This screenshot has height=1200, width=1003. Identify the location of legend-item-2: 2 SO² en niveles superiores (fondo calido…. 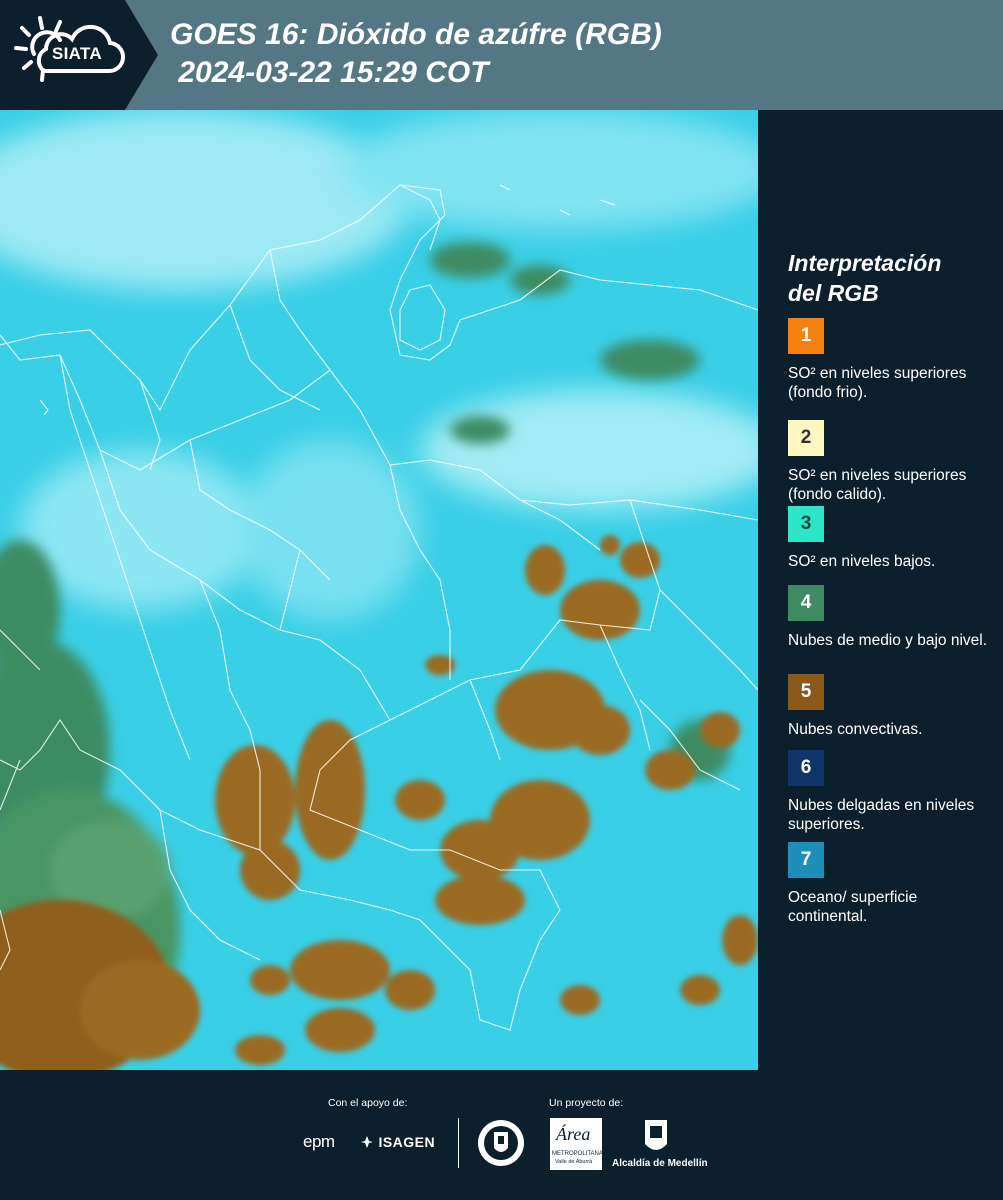
(888, 462).